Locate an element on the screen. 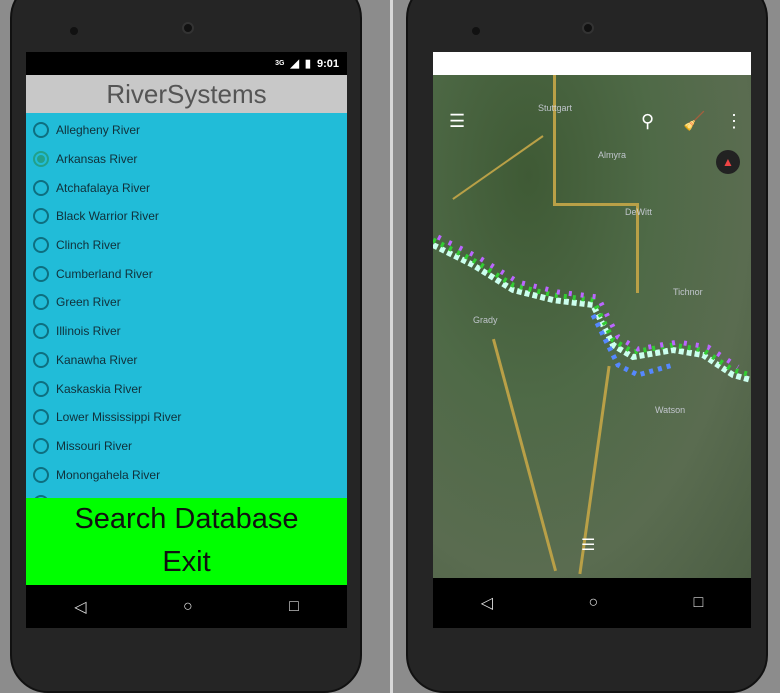 The height and width of the screenshot is (693, 780). river-option: Clinch River is located at coordinates (186, 245).